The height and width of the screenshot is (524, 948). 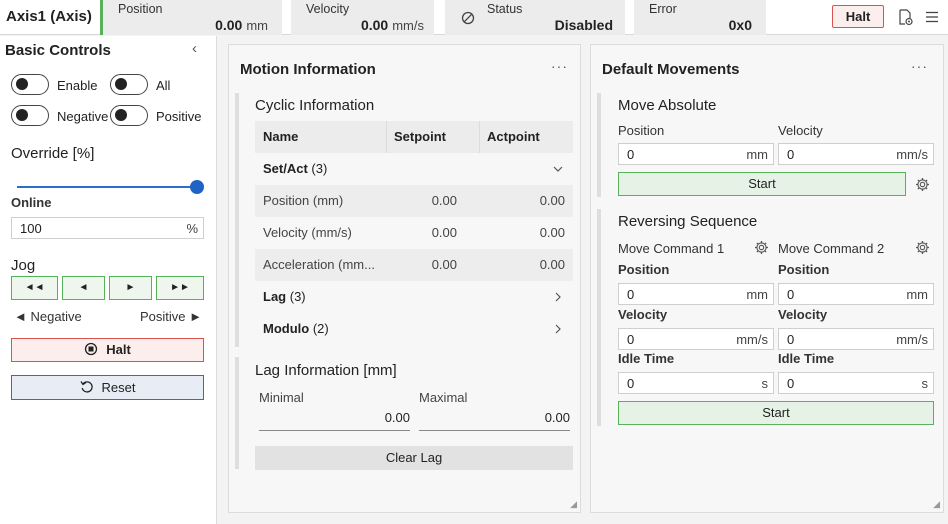 What do you see at coordinates (30, 115) in the screenshot?
I see `negative-toggle` at bounding box center [30, 115].